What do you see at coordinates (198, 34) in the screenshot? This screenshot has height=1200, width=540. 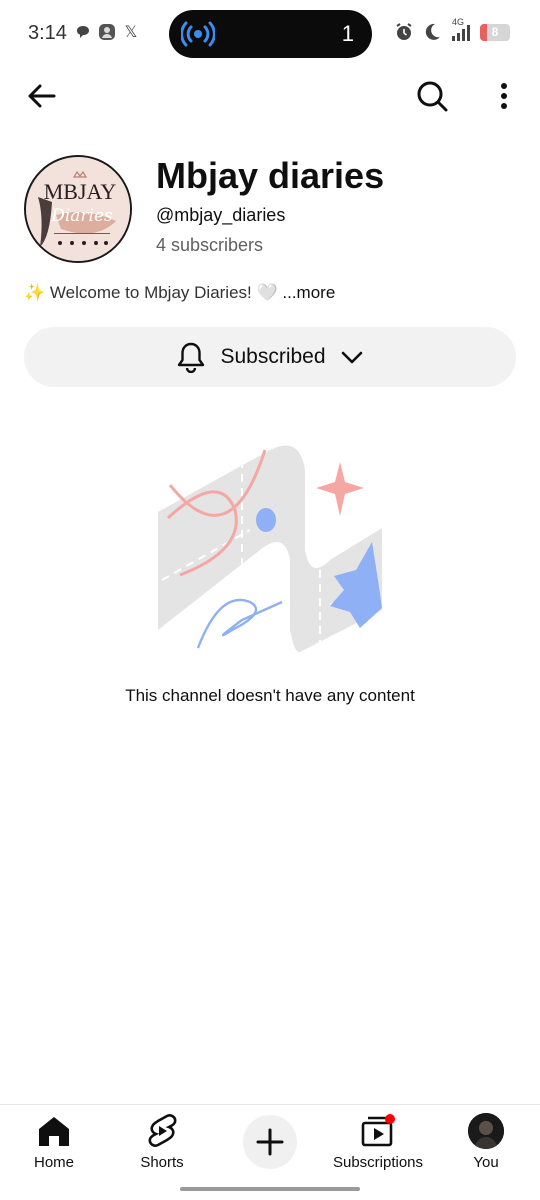 I see `broadcast-icon` at bounding box center [198, 34].